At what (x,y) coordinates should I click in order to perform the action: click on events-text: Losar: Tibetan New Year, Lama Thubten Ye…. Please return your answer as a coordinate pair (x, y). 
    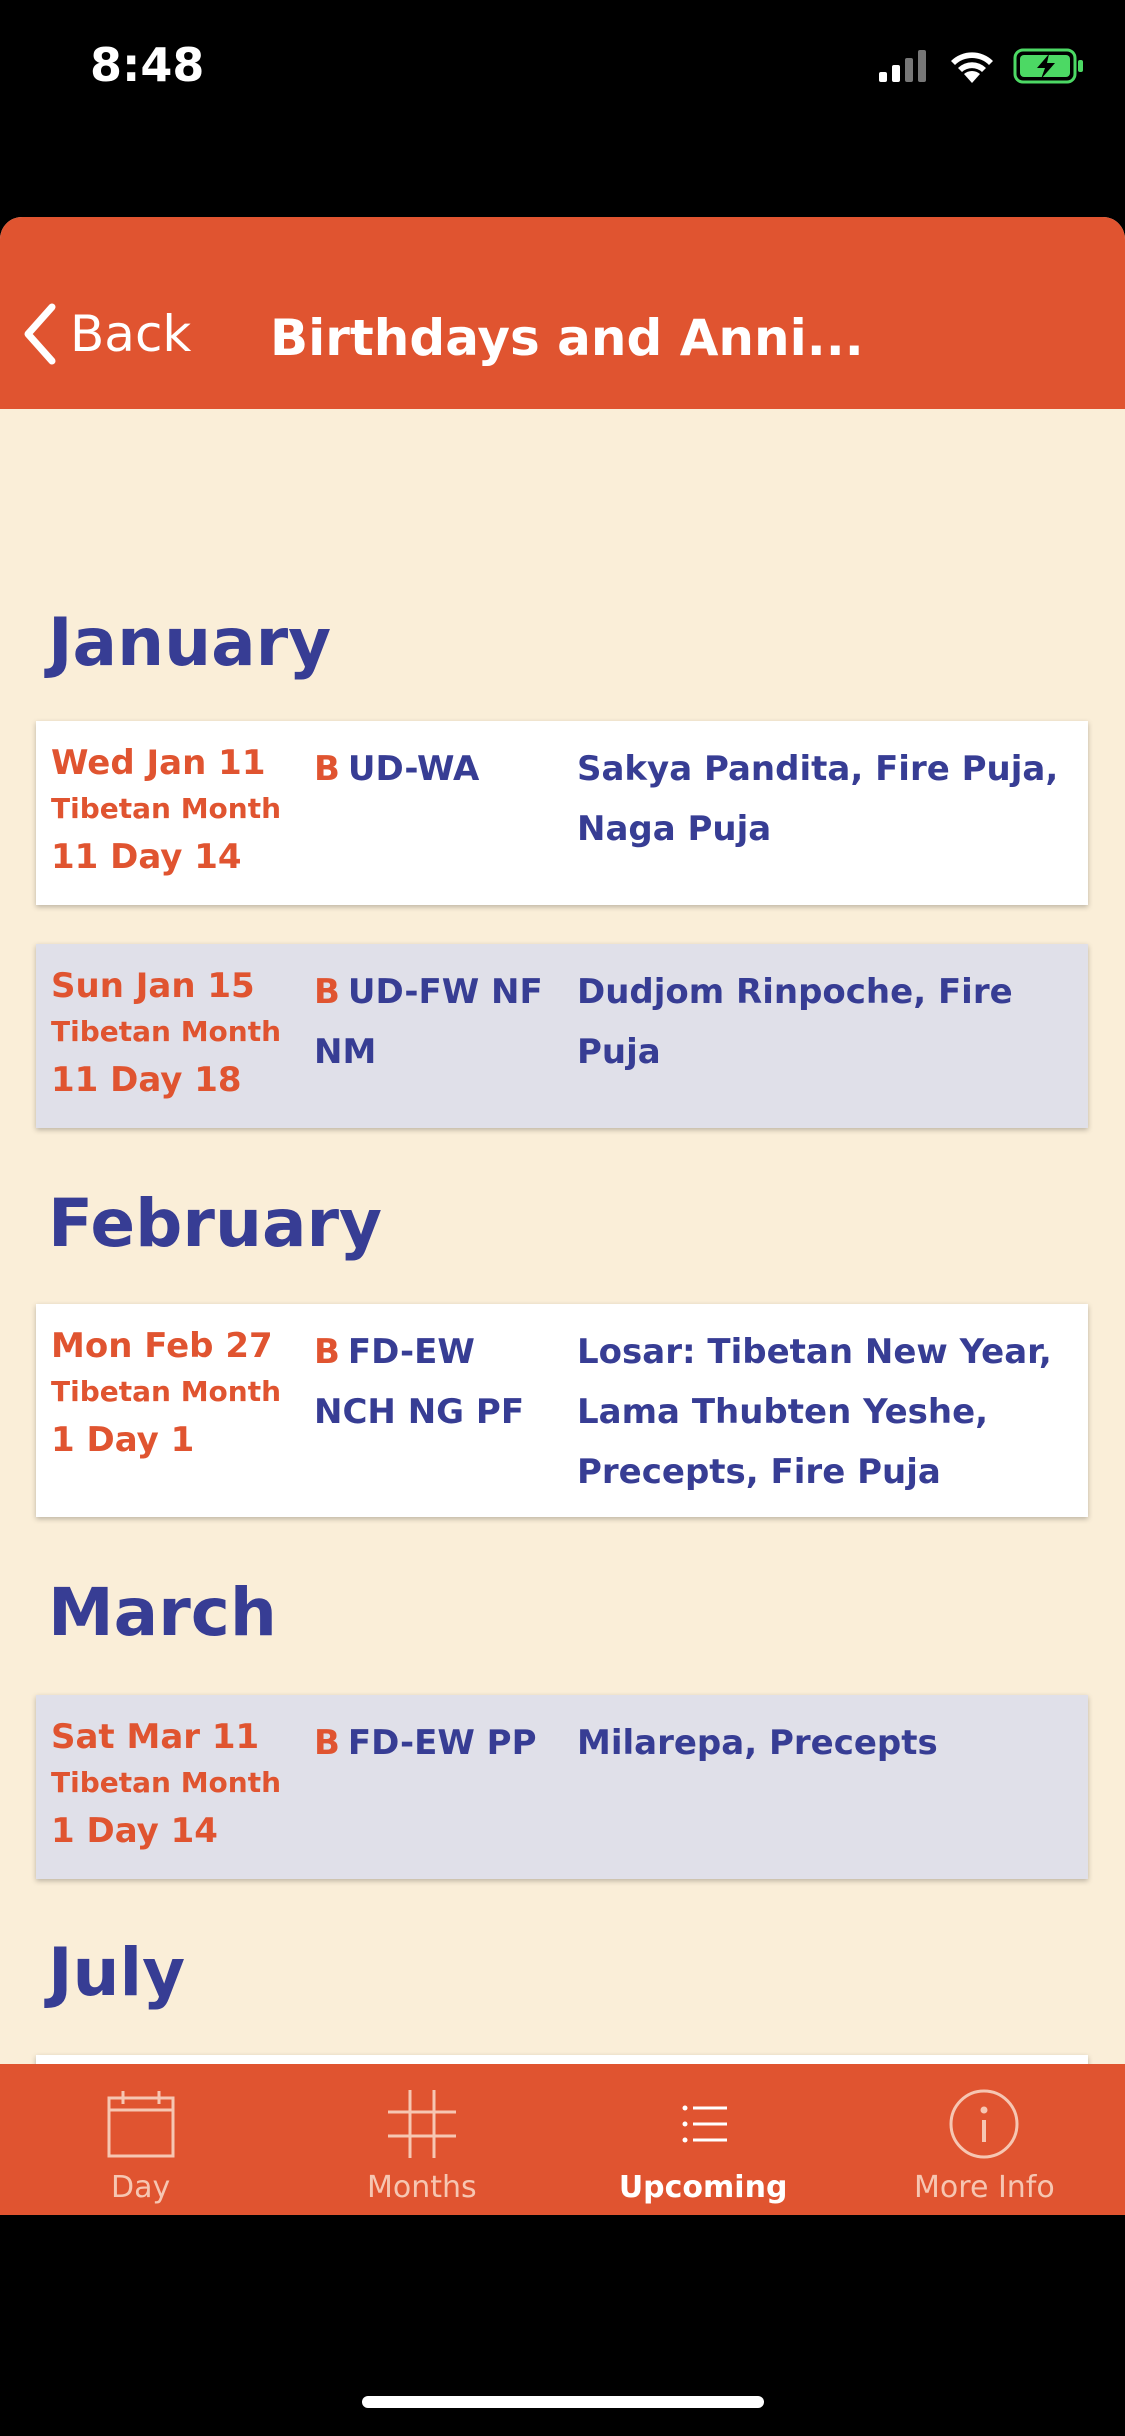
    Looking at the image, I should click on (814, 1412).